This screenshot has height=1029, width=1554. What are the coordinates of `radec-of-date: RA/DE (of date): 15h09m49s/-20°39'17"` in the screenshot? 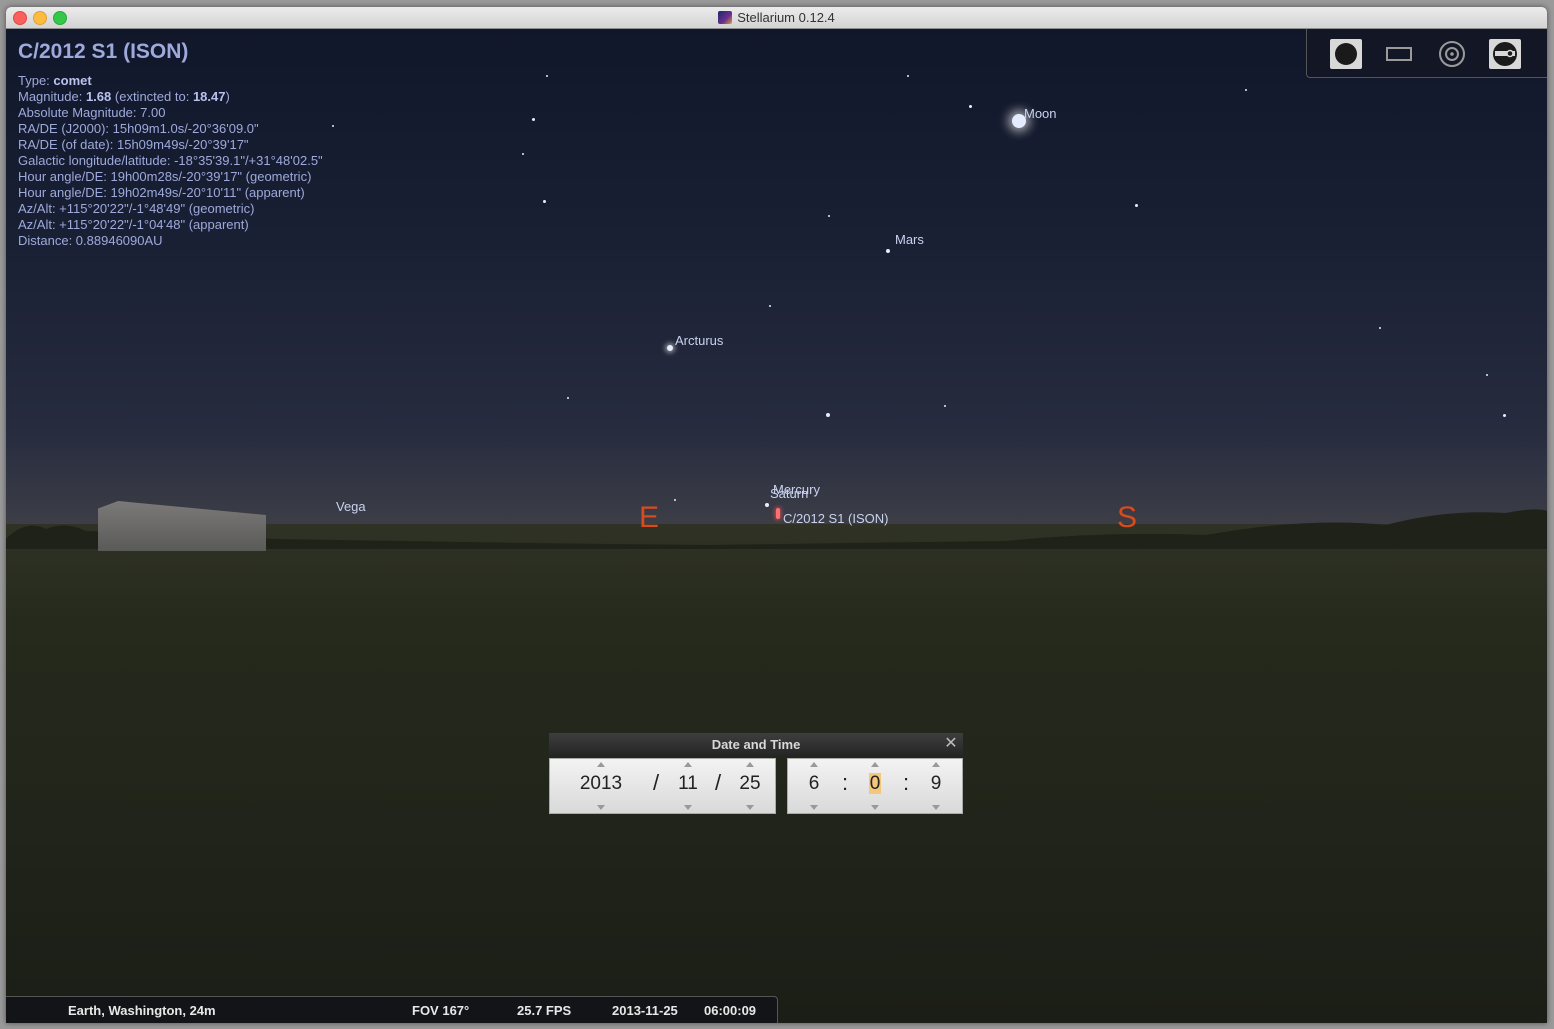 It's located at (133, 144).